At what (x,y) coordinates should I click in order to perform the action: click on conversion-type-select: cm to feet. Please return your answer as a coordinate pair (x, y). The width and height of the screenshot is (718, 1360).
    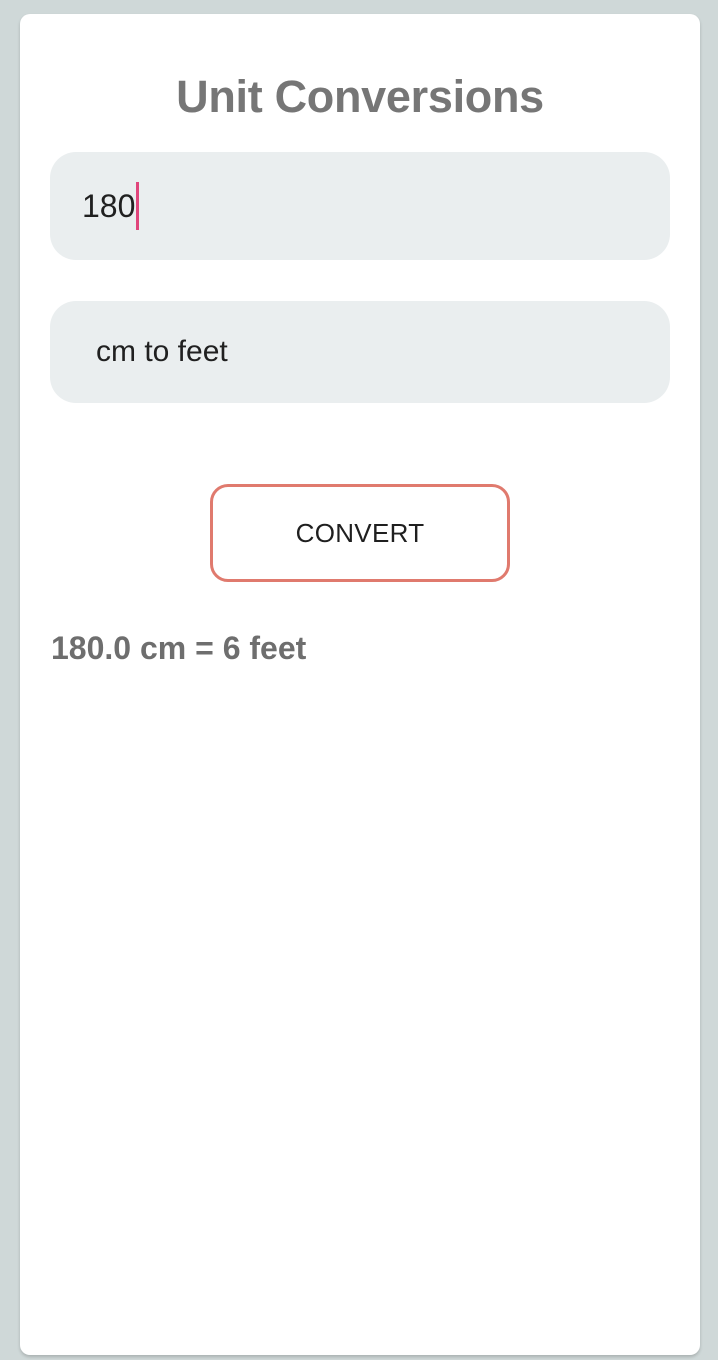
    Looking at the image, I should click on (360, 352).